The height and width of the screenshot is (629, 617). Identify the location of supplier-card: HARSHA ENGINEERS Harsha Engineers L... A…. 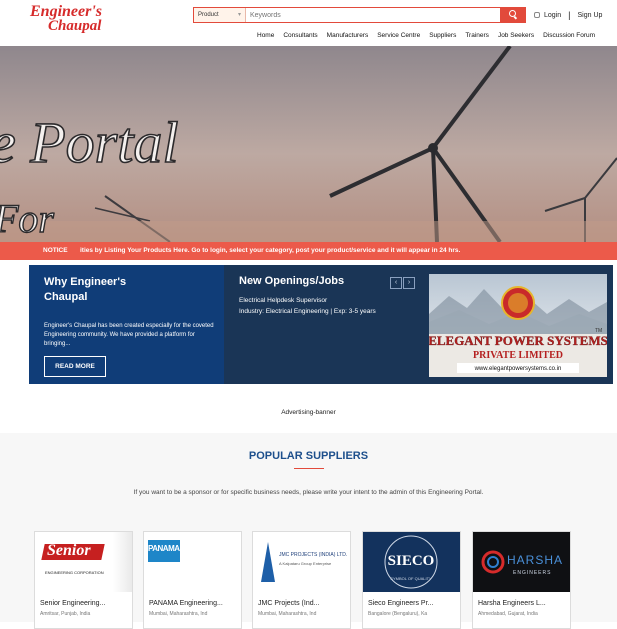
(521, 580).